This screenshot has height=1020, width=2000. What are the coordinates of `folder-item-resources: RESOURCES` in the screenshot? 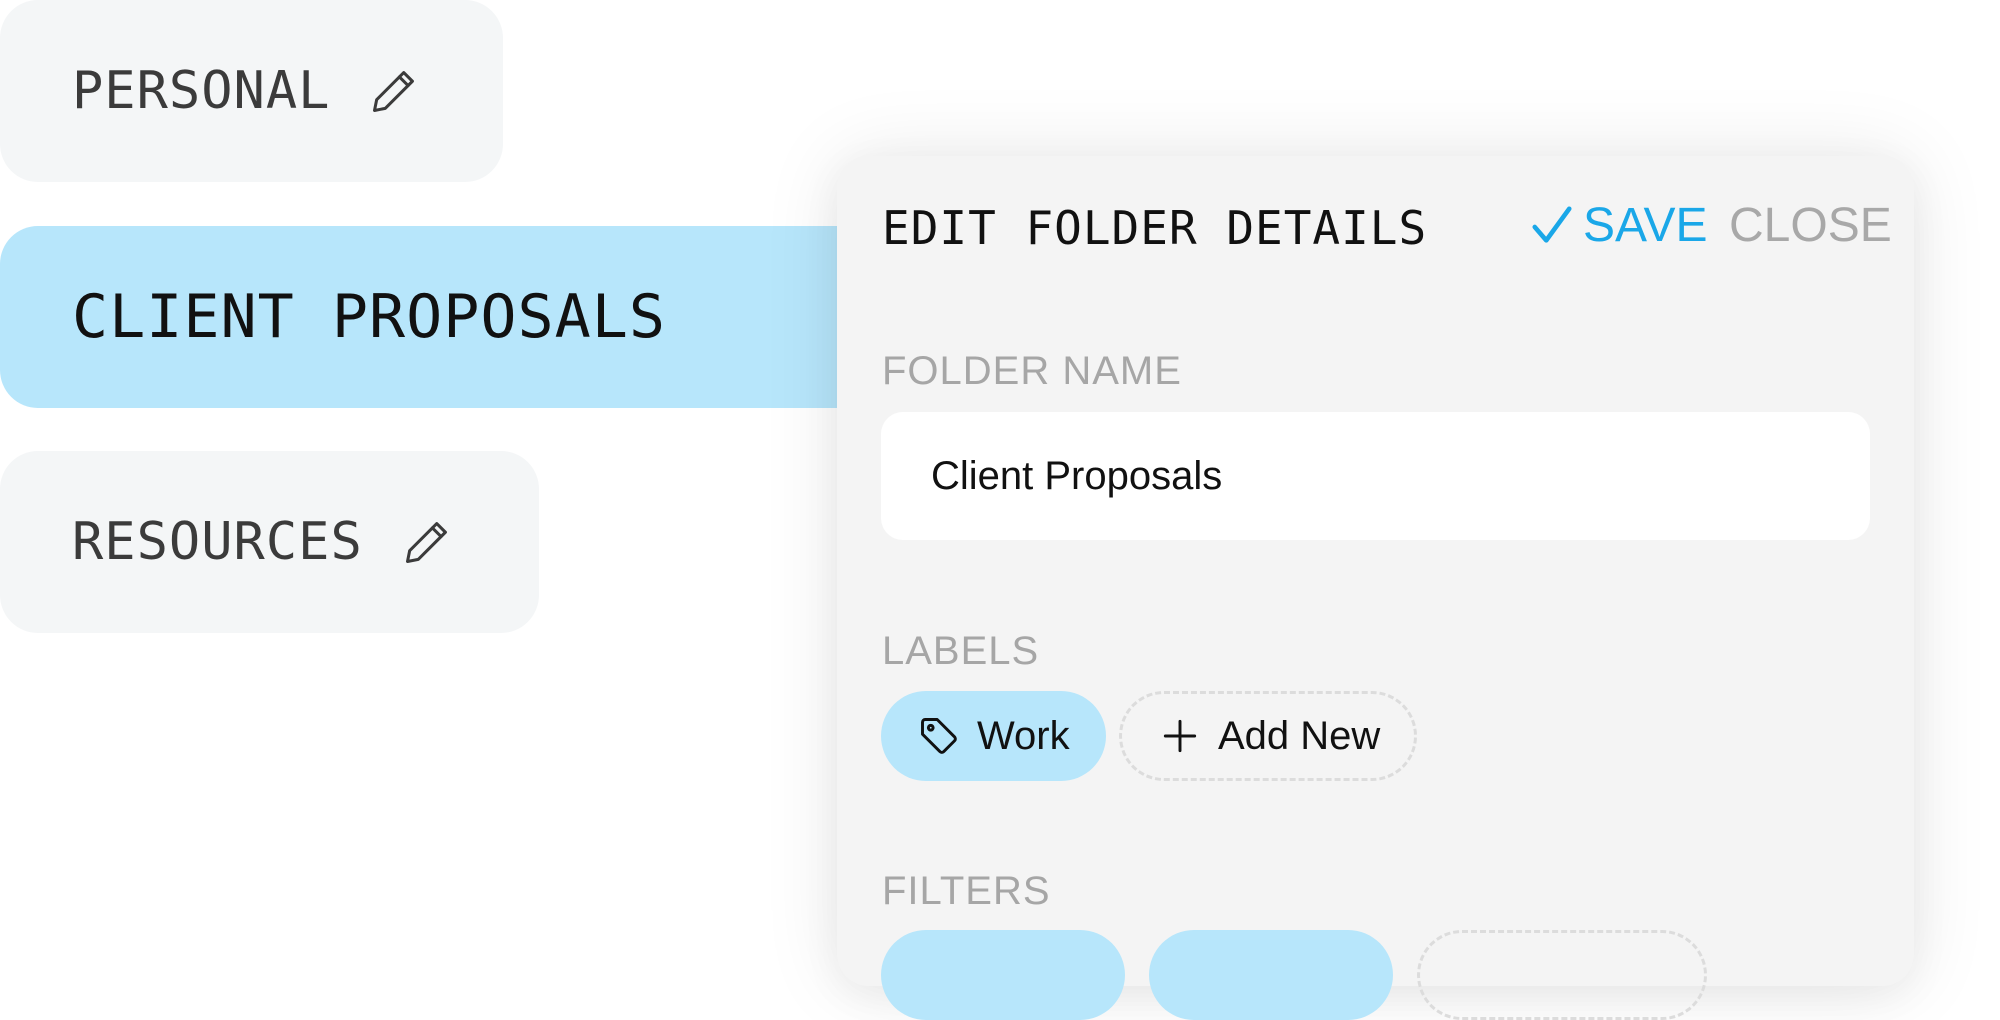 It's located at (269, 542).